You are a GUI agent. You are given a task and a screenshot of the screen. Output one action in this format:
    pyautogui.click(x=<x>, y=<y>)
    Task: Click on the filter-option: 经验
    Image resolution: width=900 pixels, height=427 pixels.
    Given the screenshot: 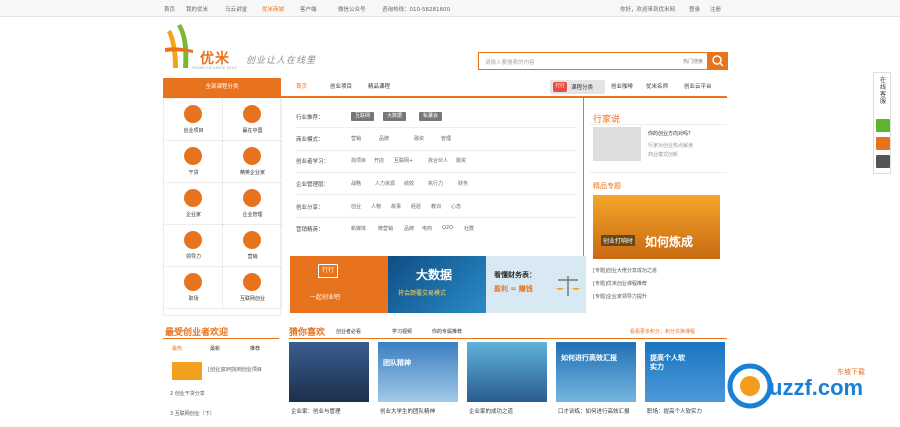 What is the action you would take?
    pyautogui.click(x=416, y=206)
    